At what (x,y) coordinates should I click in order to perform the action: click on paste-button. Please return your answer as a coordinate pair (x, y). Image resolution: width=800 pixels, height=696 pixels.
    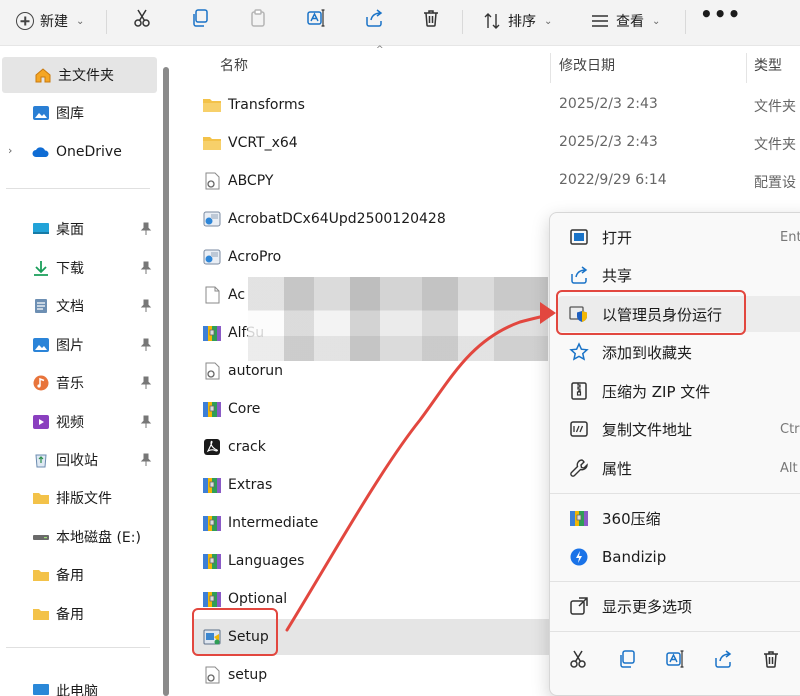
    Looking at the image, I should click on (258, 18).